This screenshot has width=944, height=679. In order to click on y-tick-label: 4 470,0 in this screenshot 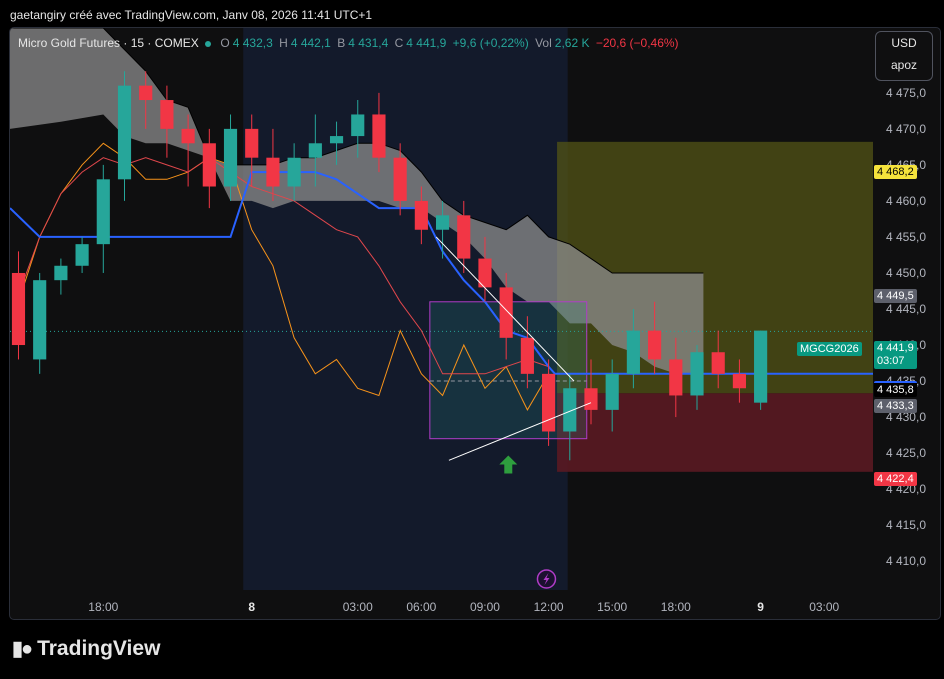, I will do `click(906, 129)`.